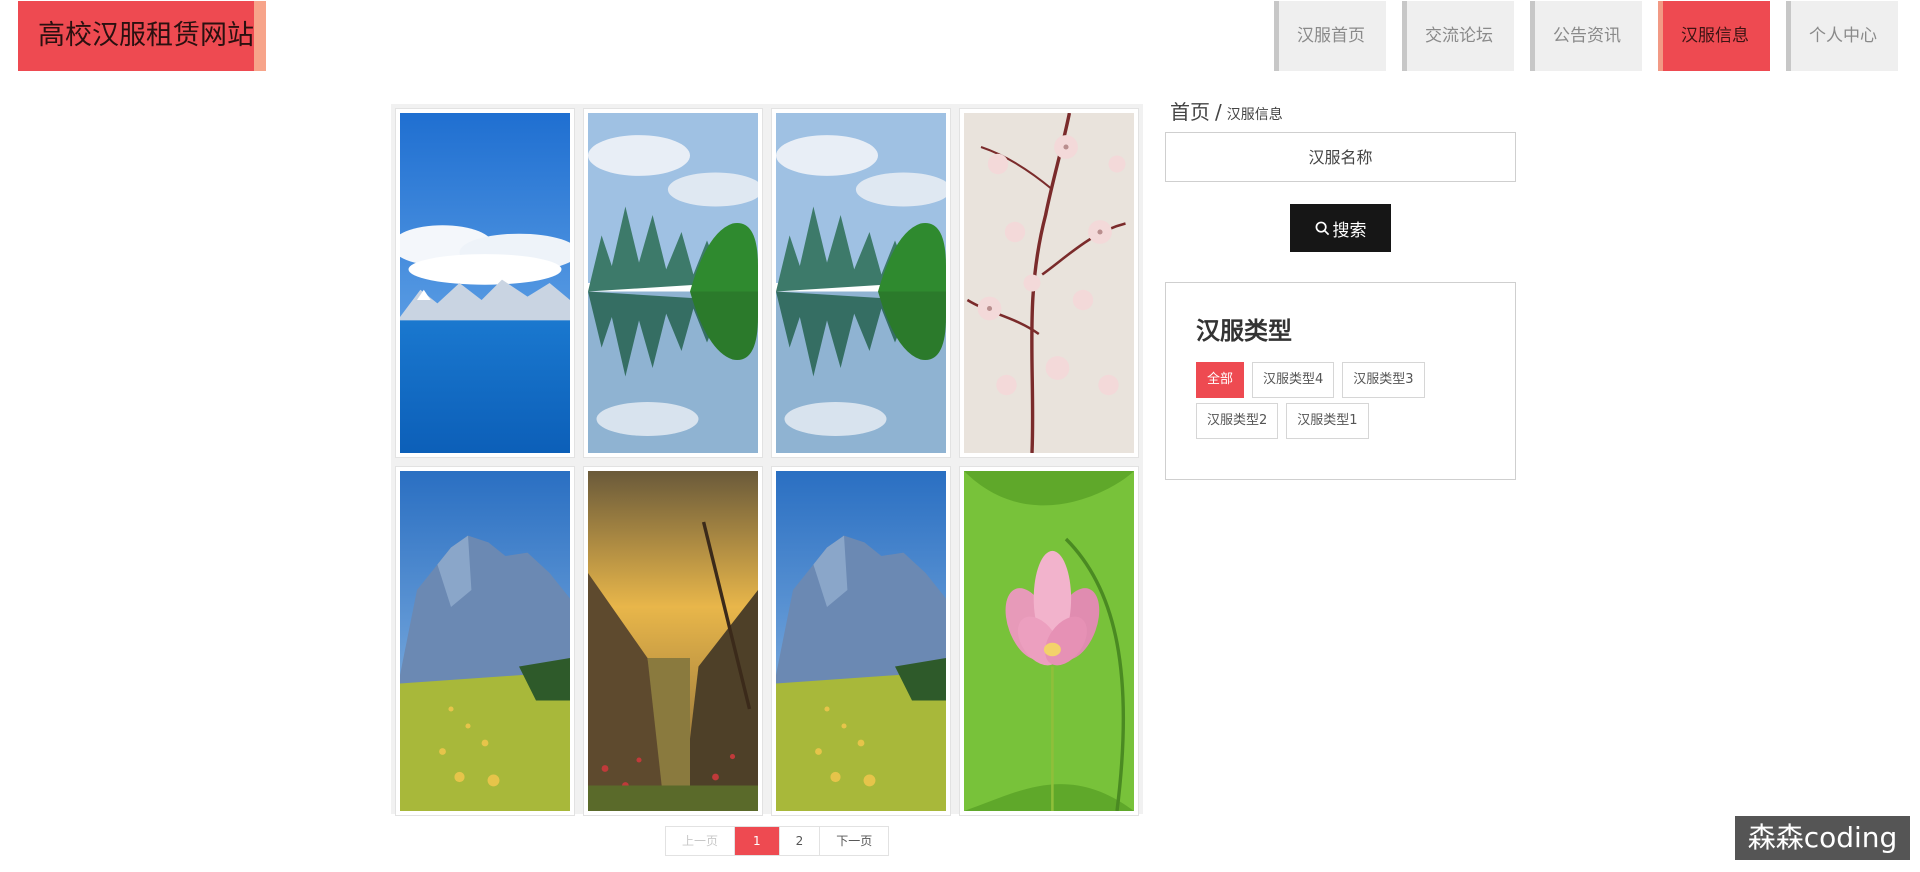  I want to click on nav-item-forum: 交流论坛, so click(1458, 36).